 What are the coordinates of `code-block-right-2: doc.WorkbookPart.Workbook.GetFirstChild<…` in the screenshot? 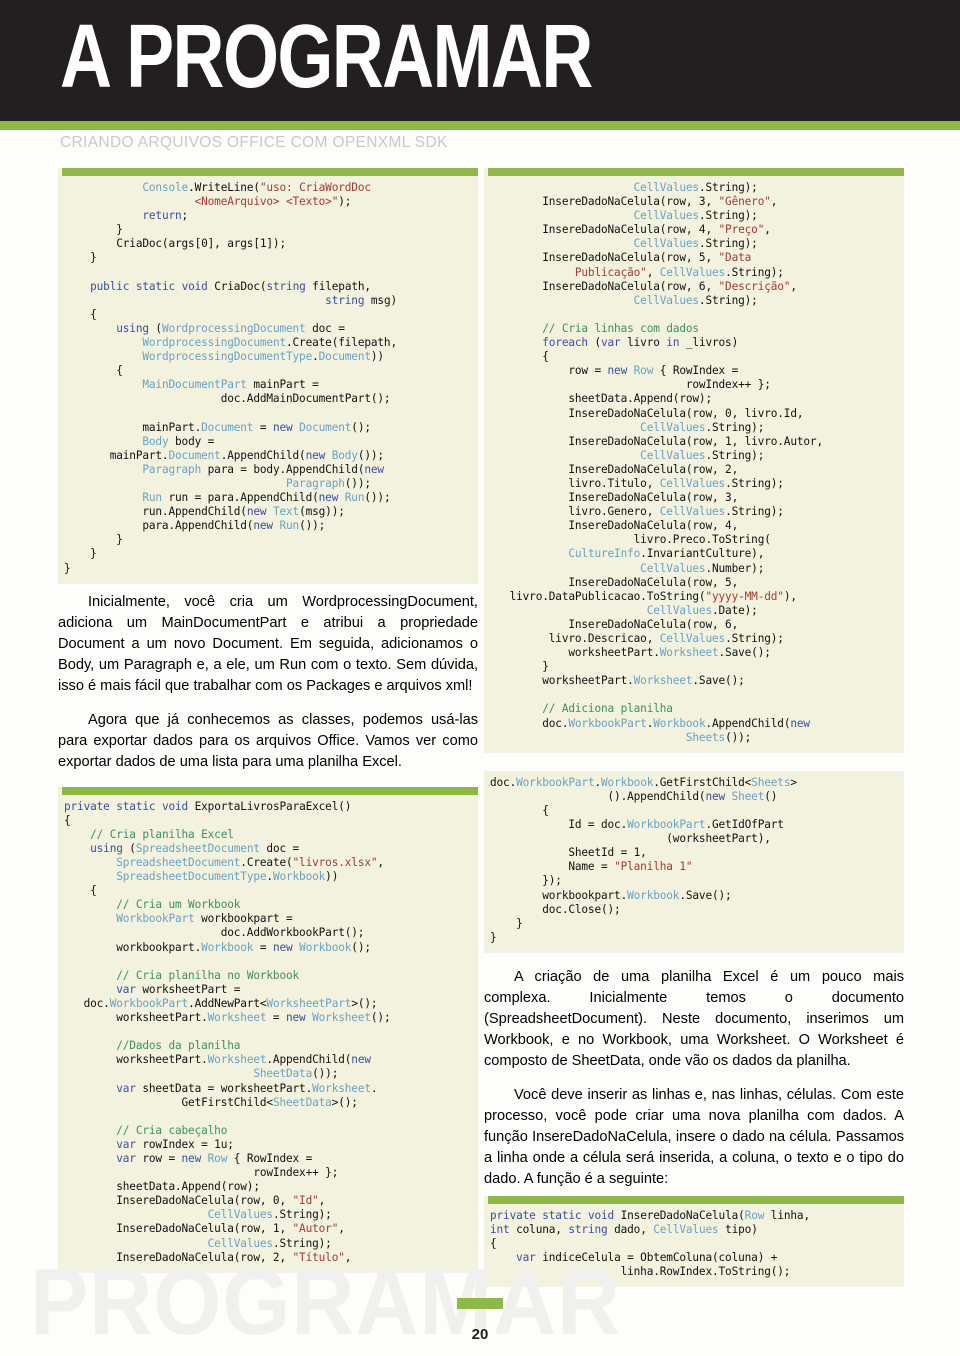 It's located at (694, 861).